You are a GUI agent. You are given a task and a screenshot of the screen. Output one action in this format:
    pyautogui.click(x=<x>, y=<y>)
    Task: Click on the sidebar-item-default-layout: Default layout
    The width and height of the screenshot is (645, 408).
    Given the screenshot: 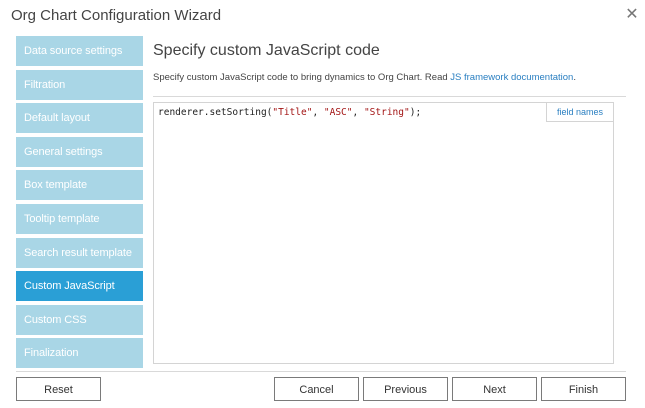 What is the action you would take?
    pyautogui.click(x=79, y=118)
    